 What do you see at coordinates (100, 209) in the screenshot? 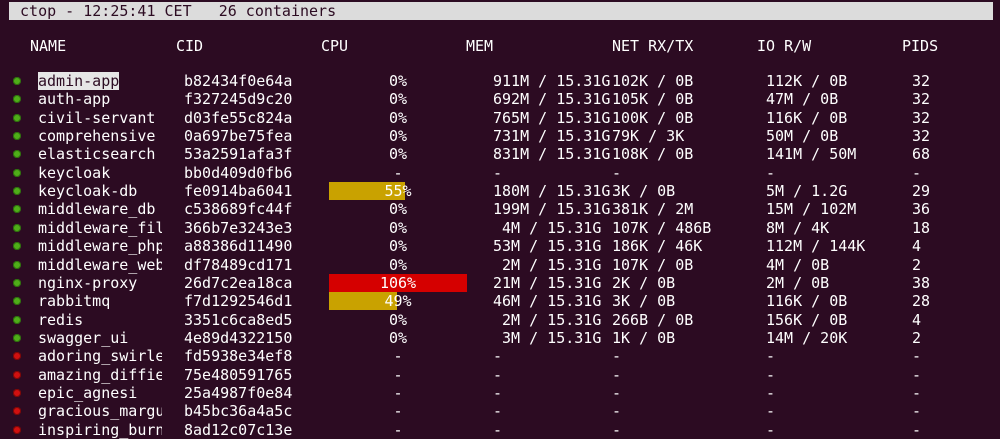
I see `container-name: middleware_db` at bounding box center [100, 209].